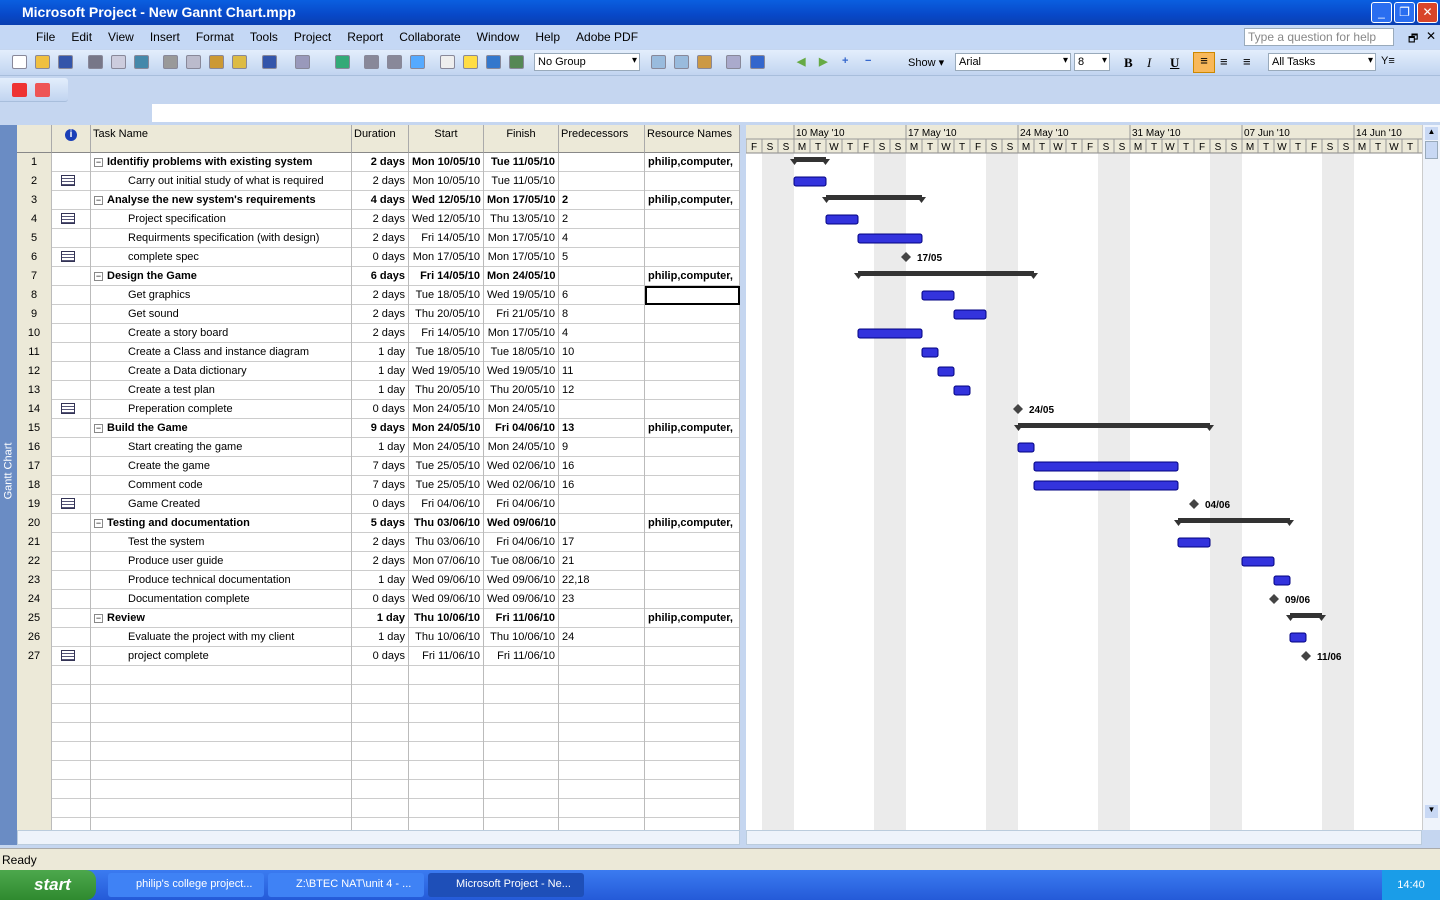  Describe the element at coordinates (602, 139) in the screenshot. I see `header-predecessors: Predecessors` at that location.